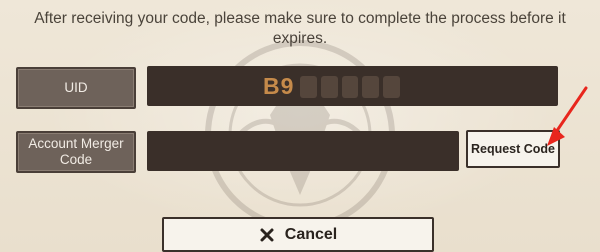 Image resolution: width=600 pixels, height=252 pixels. I want to click on account-merger-code-label-text: Account Merger Code, so click(76, 151).